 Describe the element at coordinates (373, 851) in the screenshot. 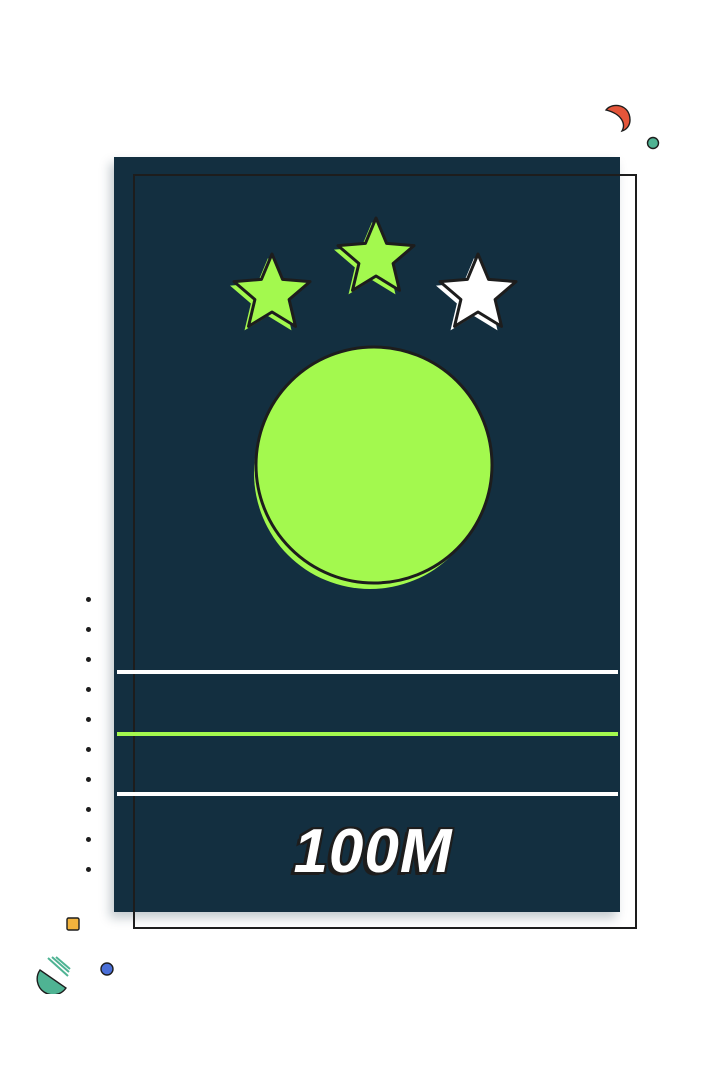

I see `distance-label: 100M` at that location.